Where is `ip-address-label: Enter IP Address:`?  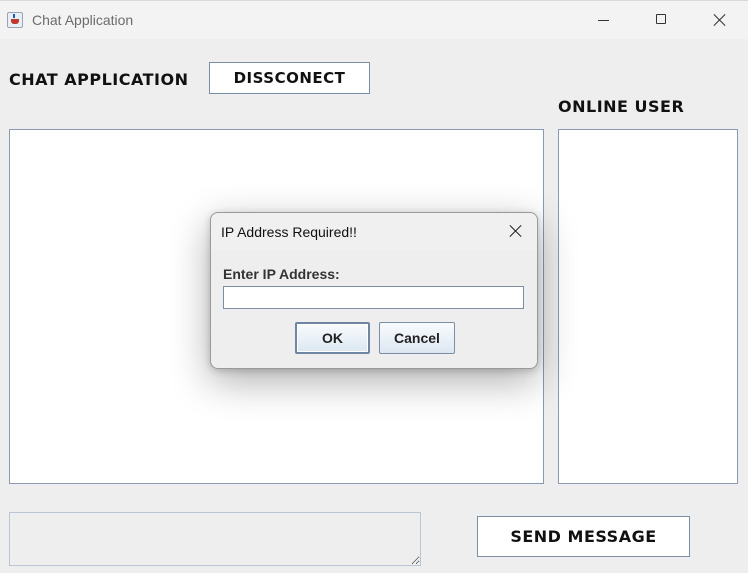
ip-address-label: Enter IP Address: is located at coordinates (281, 274).